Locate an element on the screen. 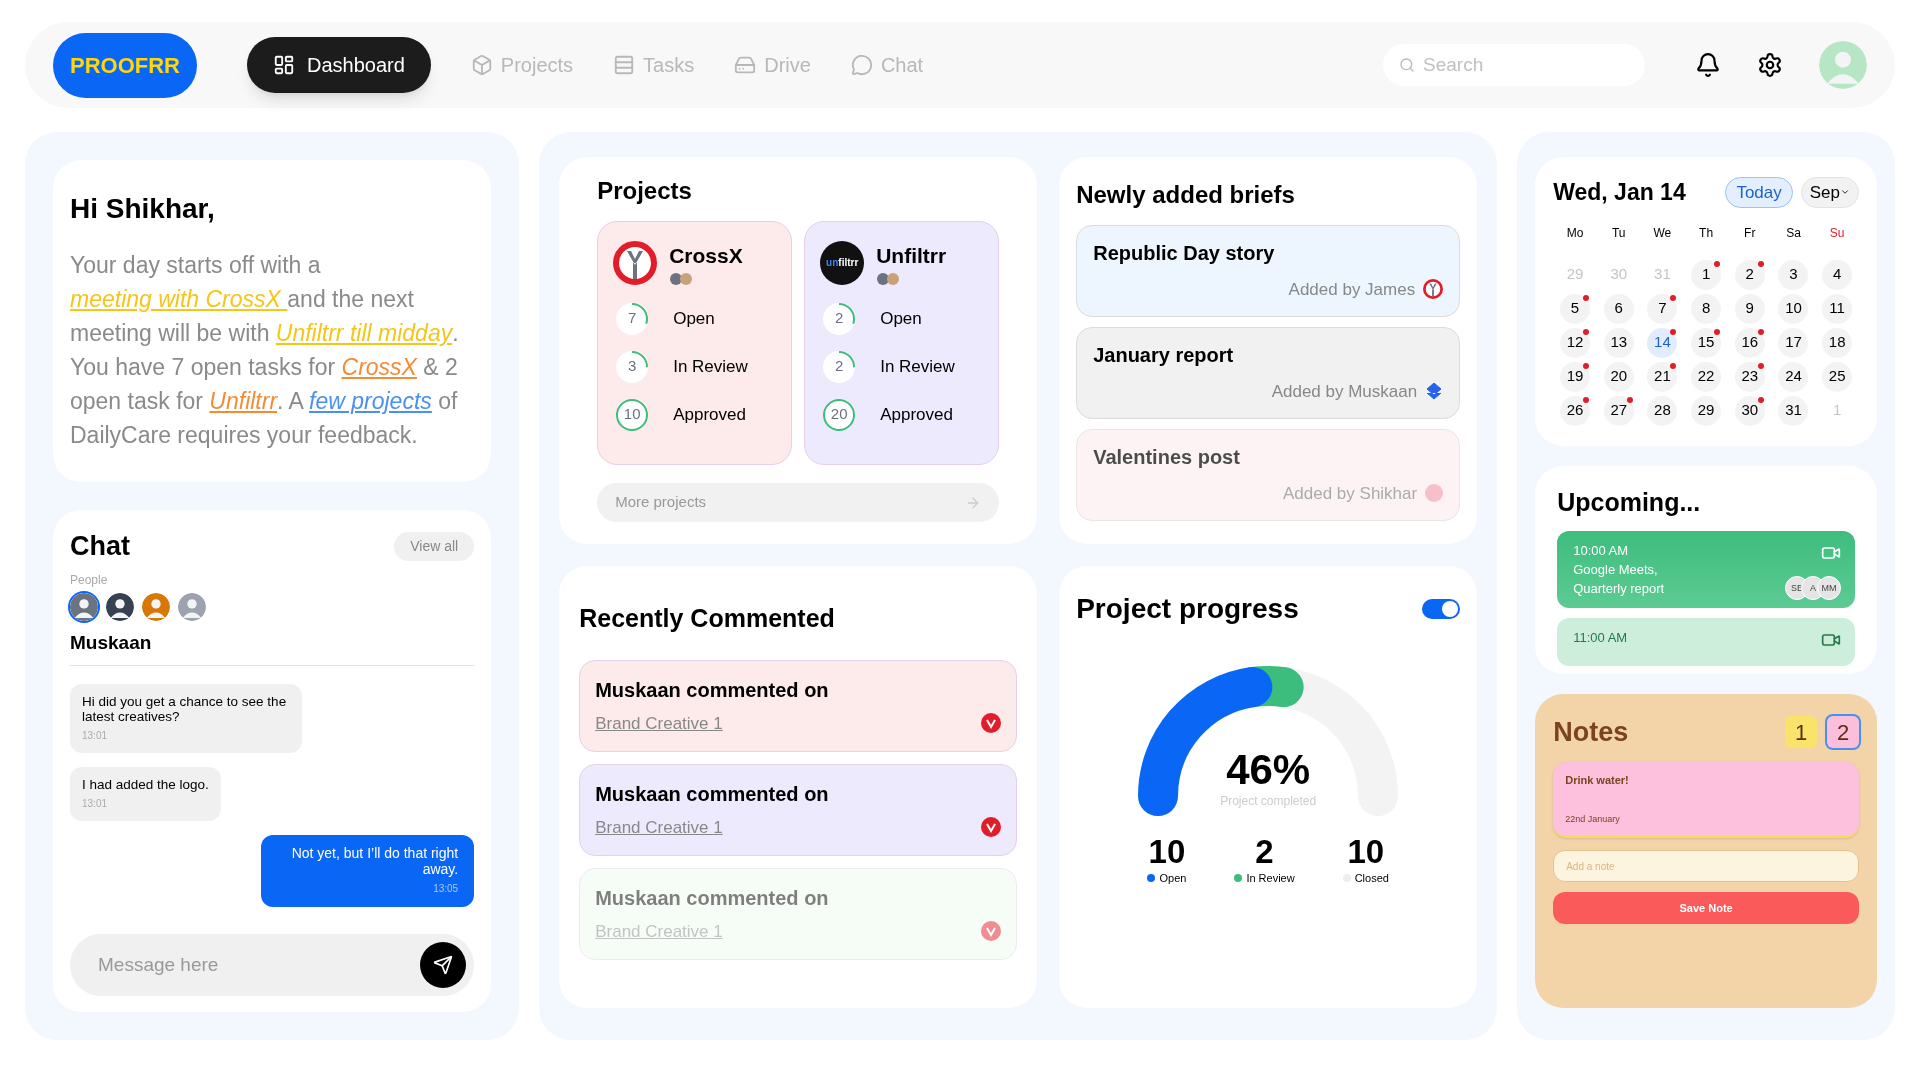 This screenshot has width=1920, height=1080. stat-label: Approved is located at coordinates (916, 414).